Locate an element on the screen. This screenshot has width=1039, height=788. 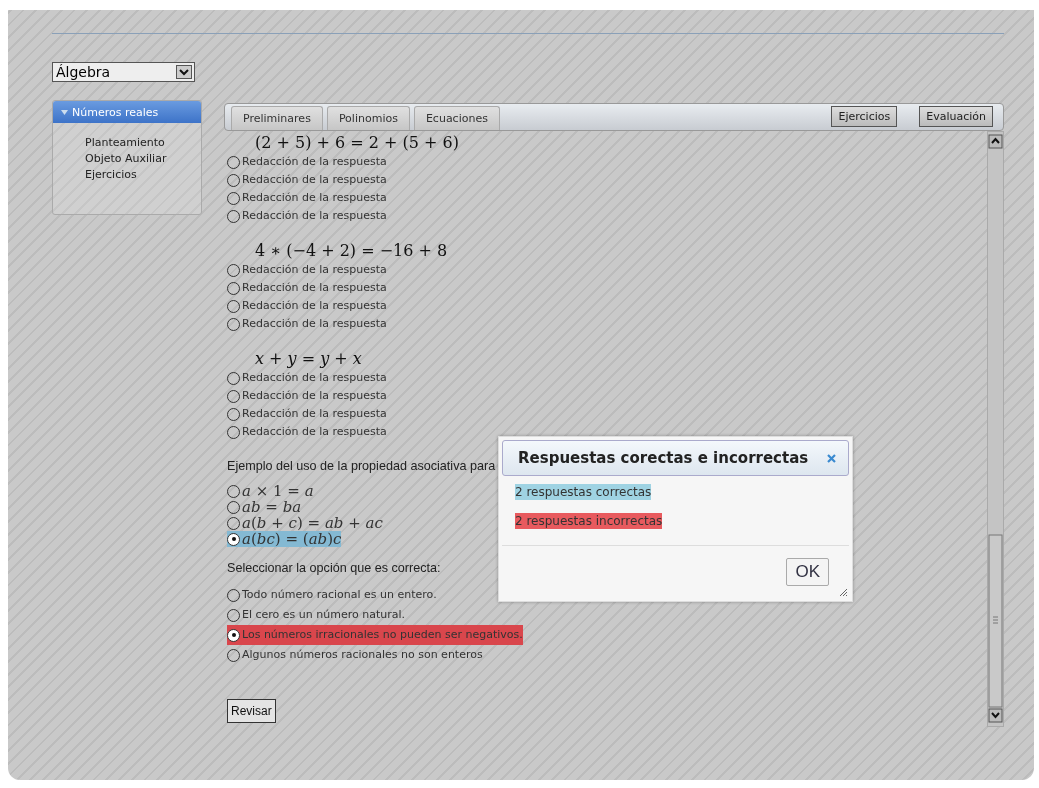
sidebar-link: Ejercicios is located at coordinates (143, 175).